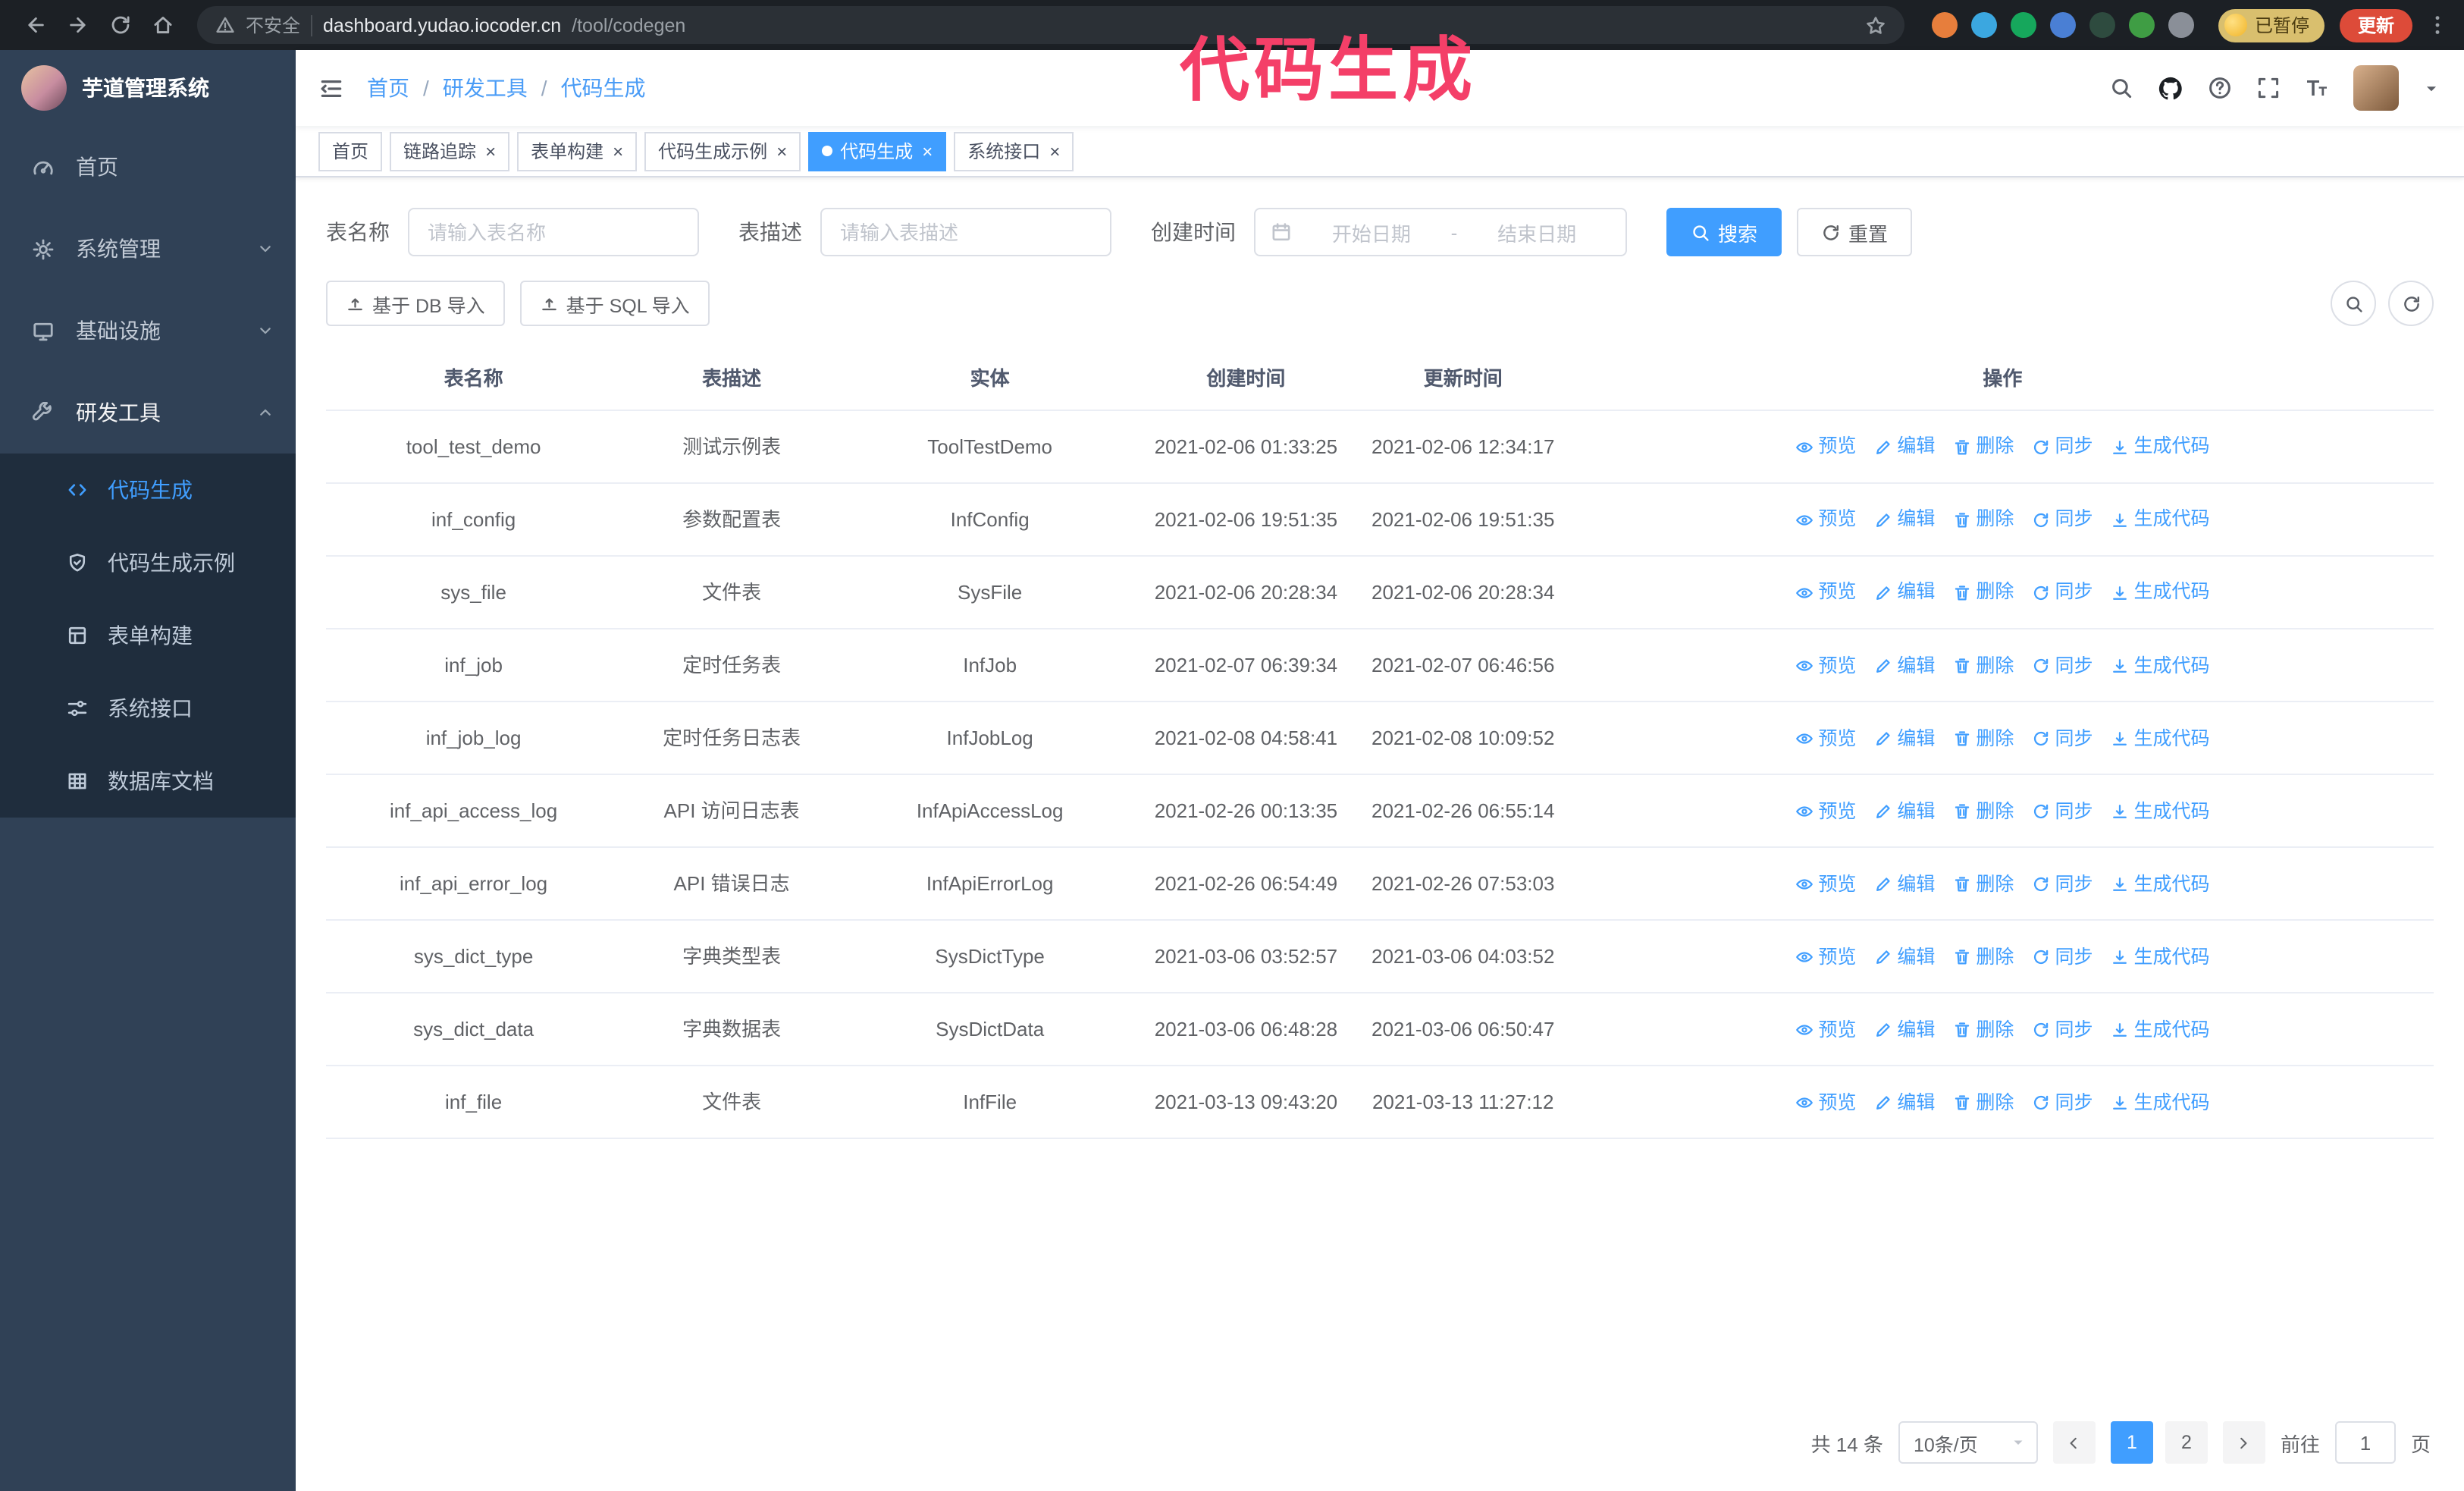 This screenshot has width=2464, height=1491. What do you see at coordinates (723, 151) in the screenshot?
I see `view-tab: 代码生成示例 ×` at bounding box center [723, 151].